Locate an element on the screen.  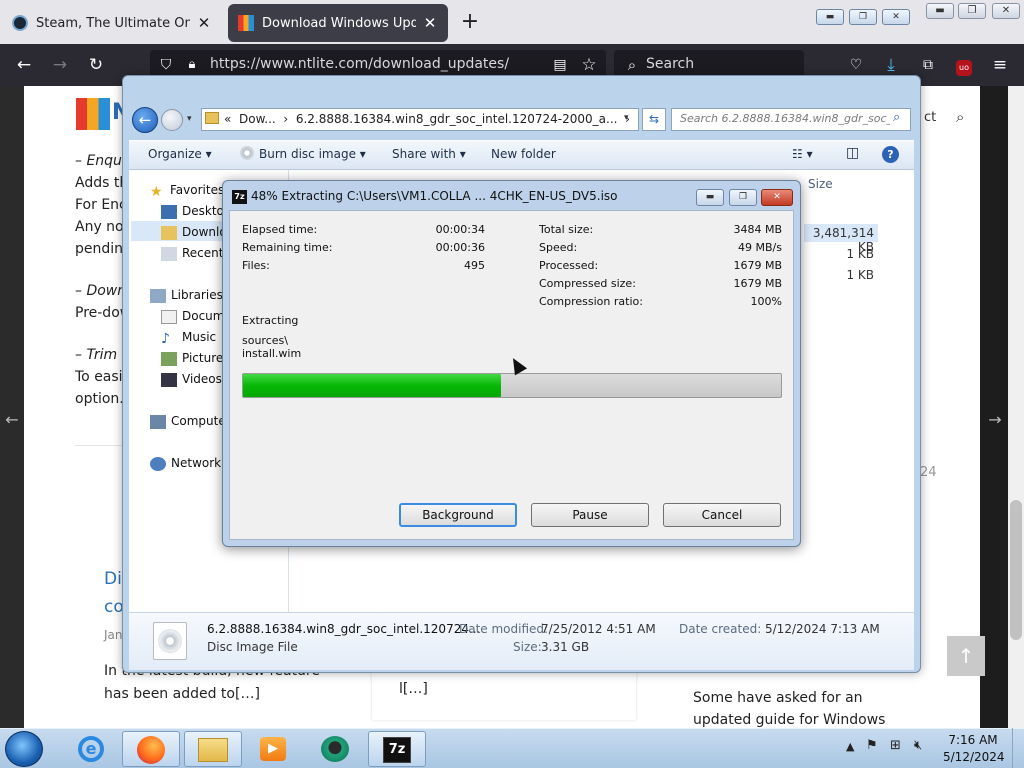
file-explorer-icon is located at coordinates (213, 749).